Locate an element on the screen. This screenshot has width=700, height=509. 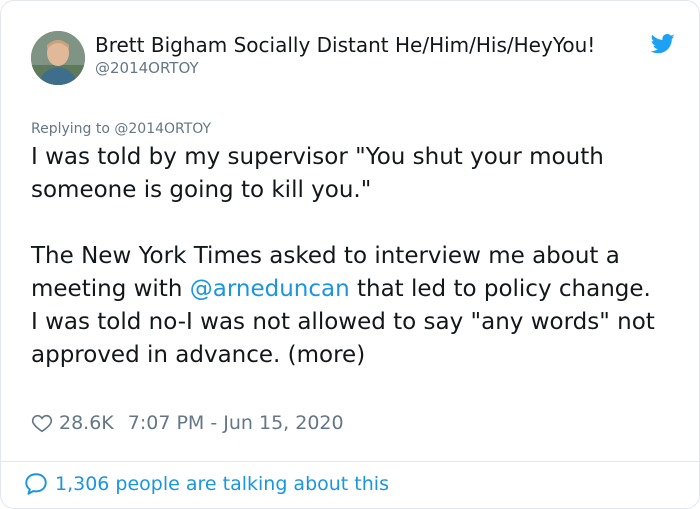
author-handle: @2014ORTOY is located at coordinates (147, 68).